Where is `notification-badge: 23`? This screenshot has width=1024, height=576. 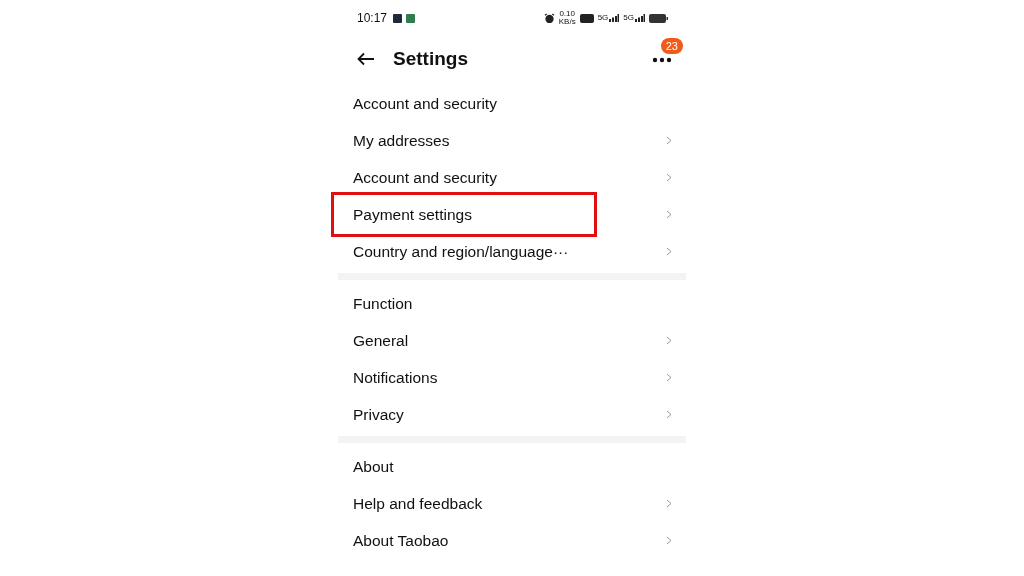
notification-badge: 23 is located at coordinates (671, 46).